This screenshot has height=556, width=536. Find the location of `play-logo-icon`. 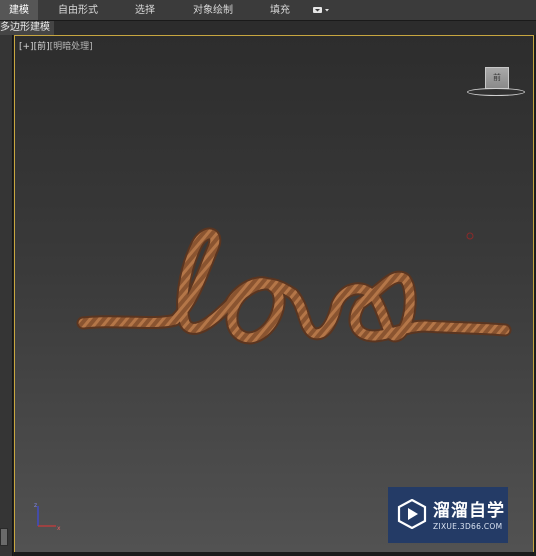

play-logo-icon is located at coordinates (412, 514).